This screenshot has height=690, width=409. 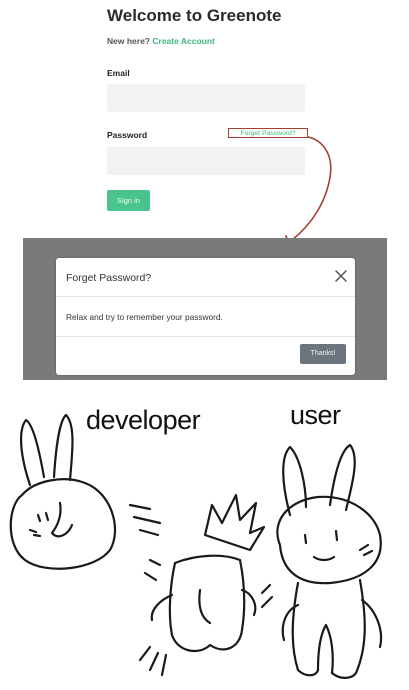 I want to click on password-label: Password, so click(x=127, y=135).